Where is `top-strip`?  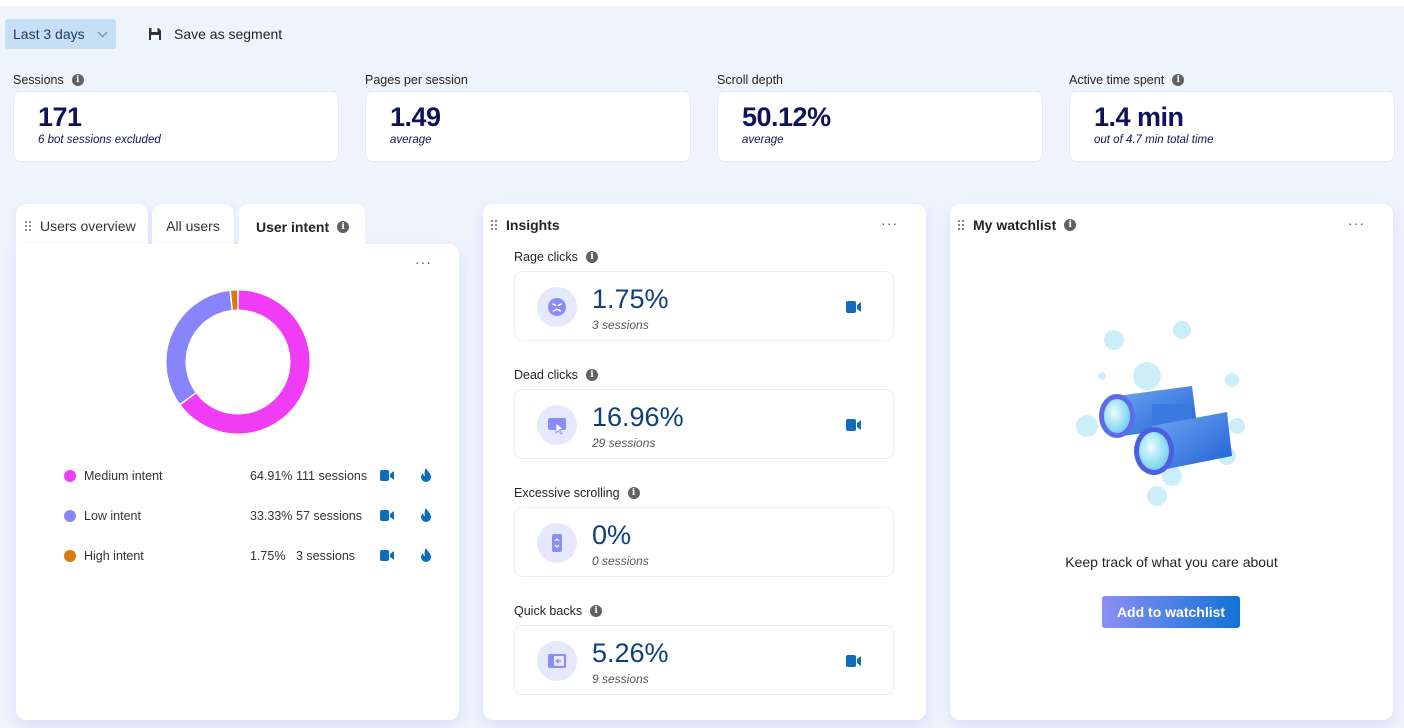 top-strip is located at coordinates (702, 3).